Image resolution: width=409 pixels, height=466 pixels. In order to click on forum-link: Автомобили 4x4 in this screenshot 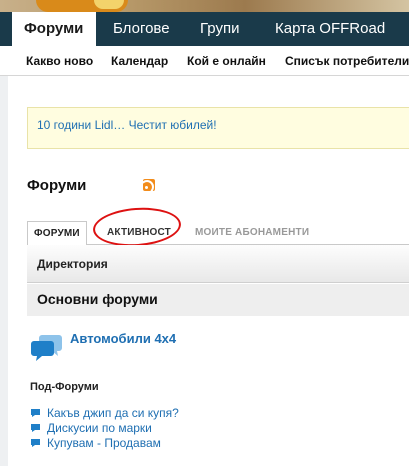, I will do `click(123, 338)`.